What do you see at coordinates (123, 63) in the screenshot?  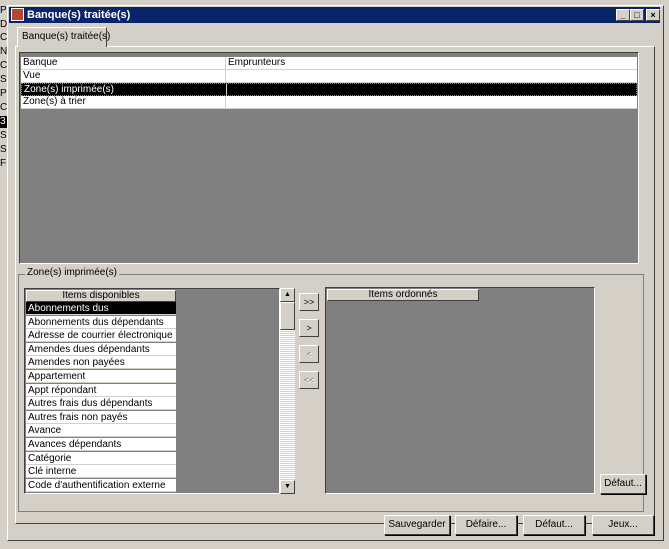 I see `grid-row-label: Banque` at bounding box center [123, 63].